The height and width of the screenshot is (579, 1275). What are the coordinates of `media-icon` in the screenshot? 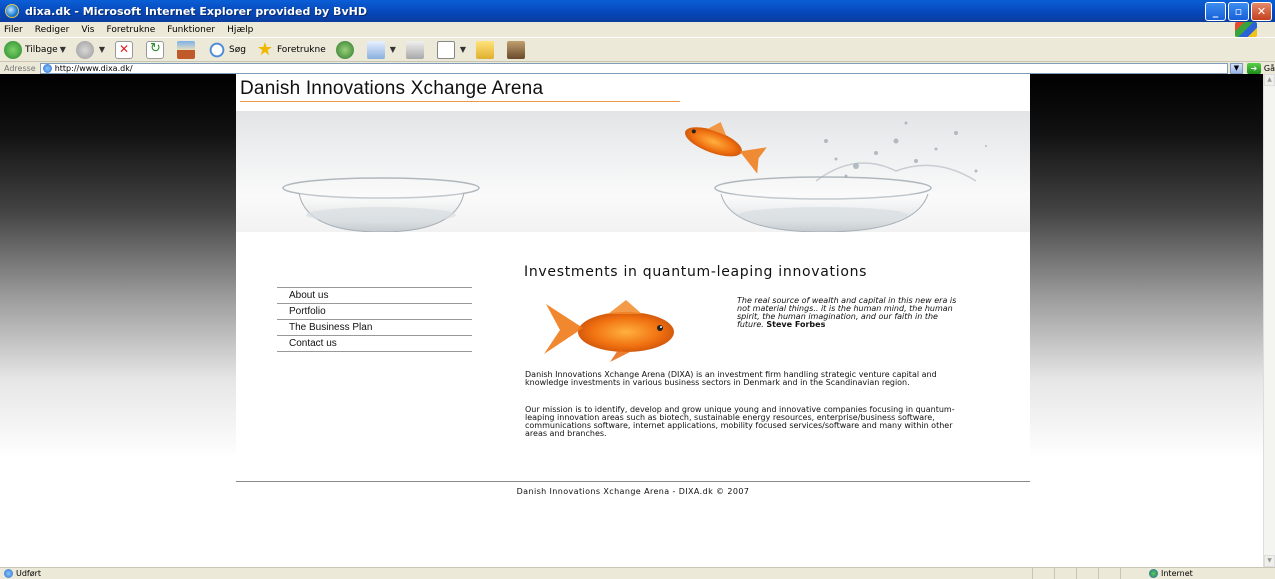 It's located at (344, 49).